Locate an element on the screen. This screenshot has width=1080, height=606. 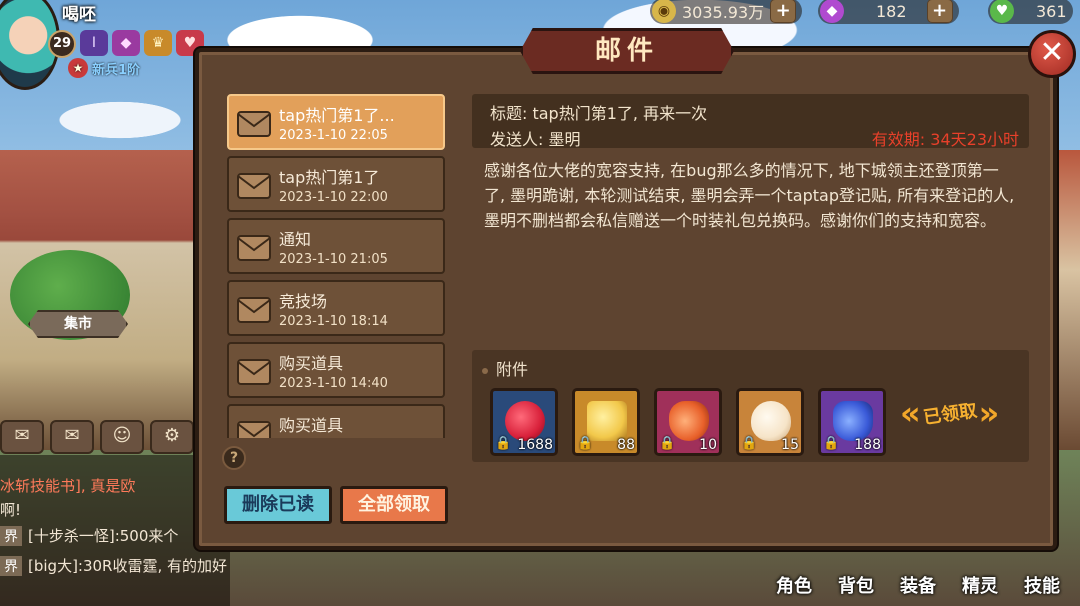
heart-value: 361 is located at coordinates (1051, 11).